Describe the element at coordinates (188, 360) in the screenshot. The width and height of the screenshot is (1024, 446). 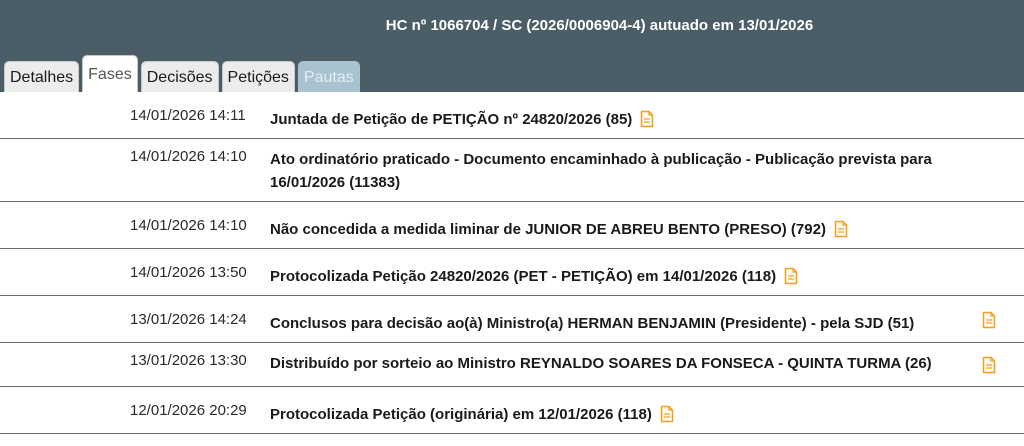
I see `phase-datetime: 13/01/2026 13:30` at that location.